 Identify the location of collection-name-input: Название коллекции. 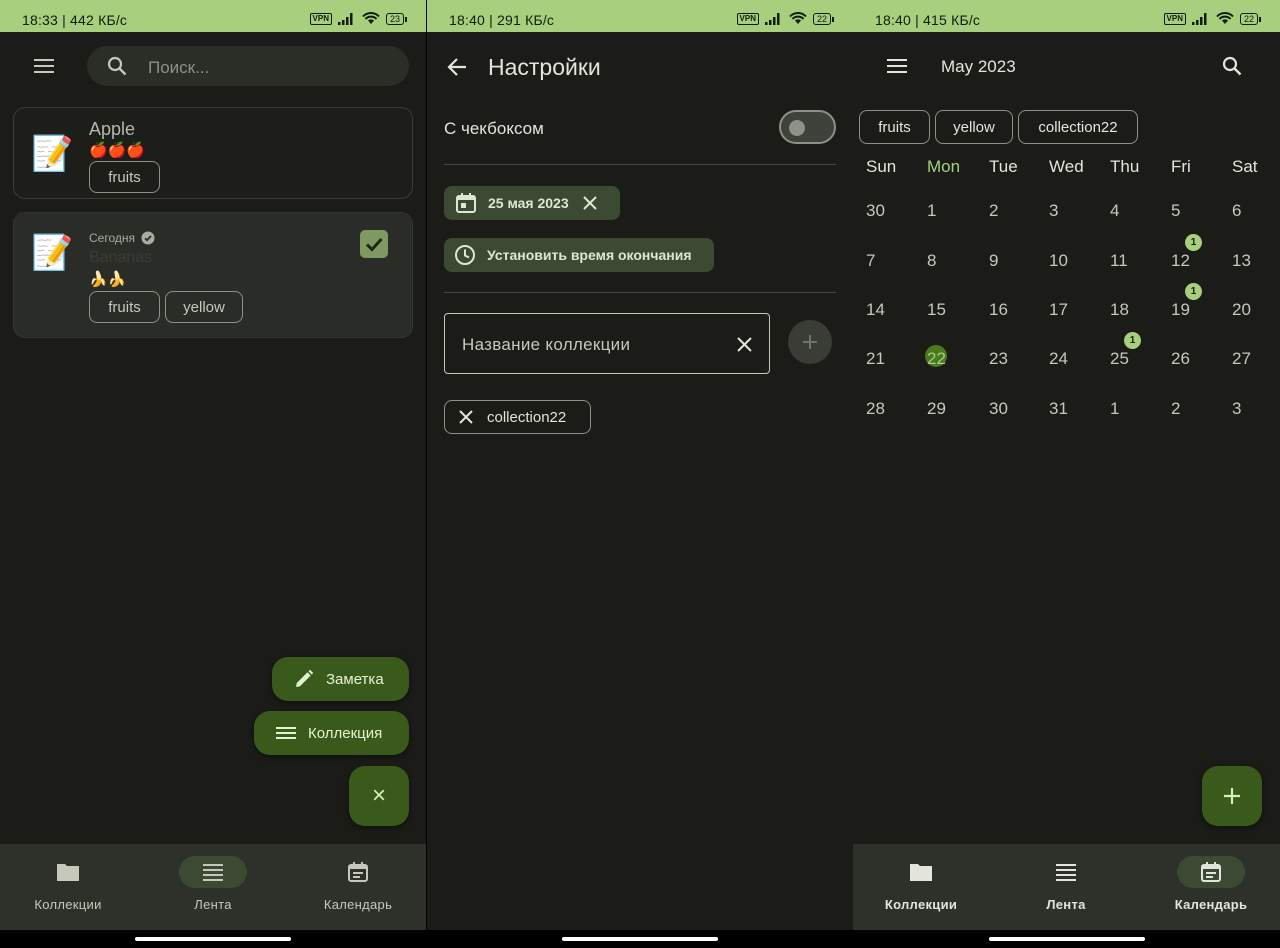
(546, 345).